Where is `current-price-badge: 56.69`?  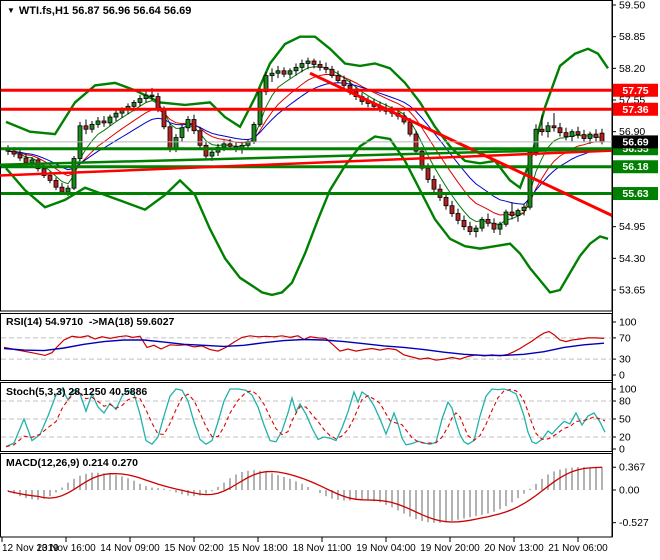 current-price-badge: 56.69 is located at coordinates (635, 142).